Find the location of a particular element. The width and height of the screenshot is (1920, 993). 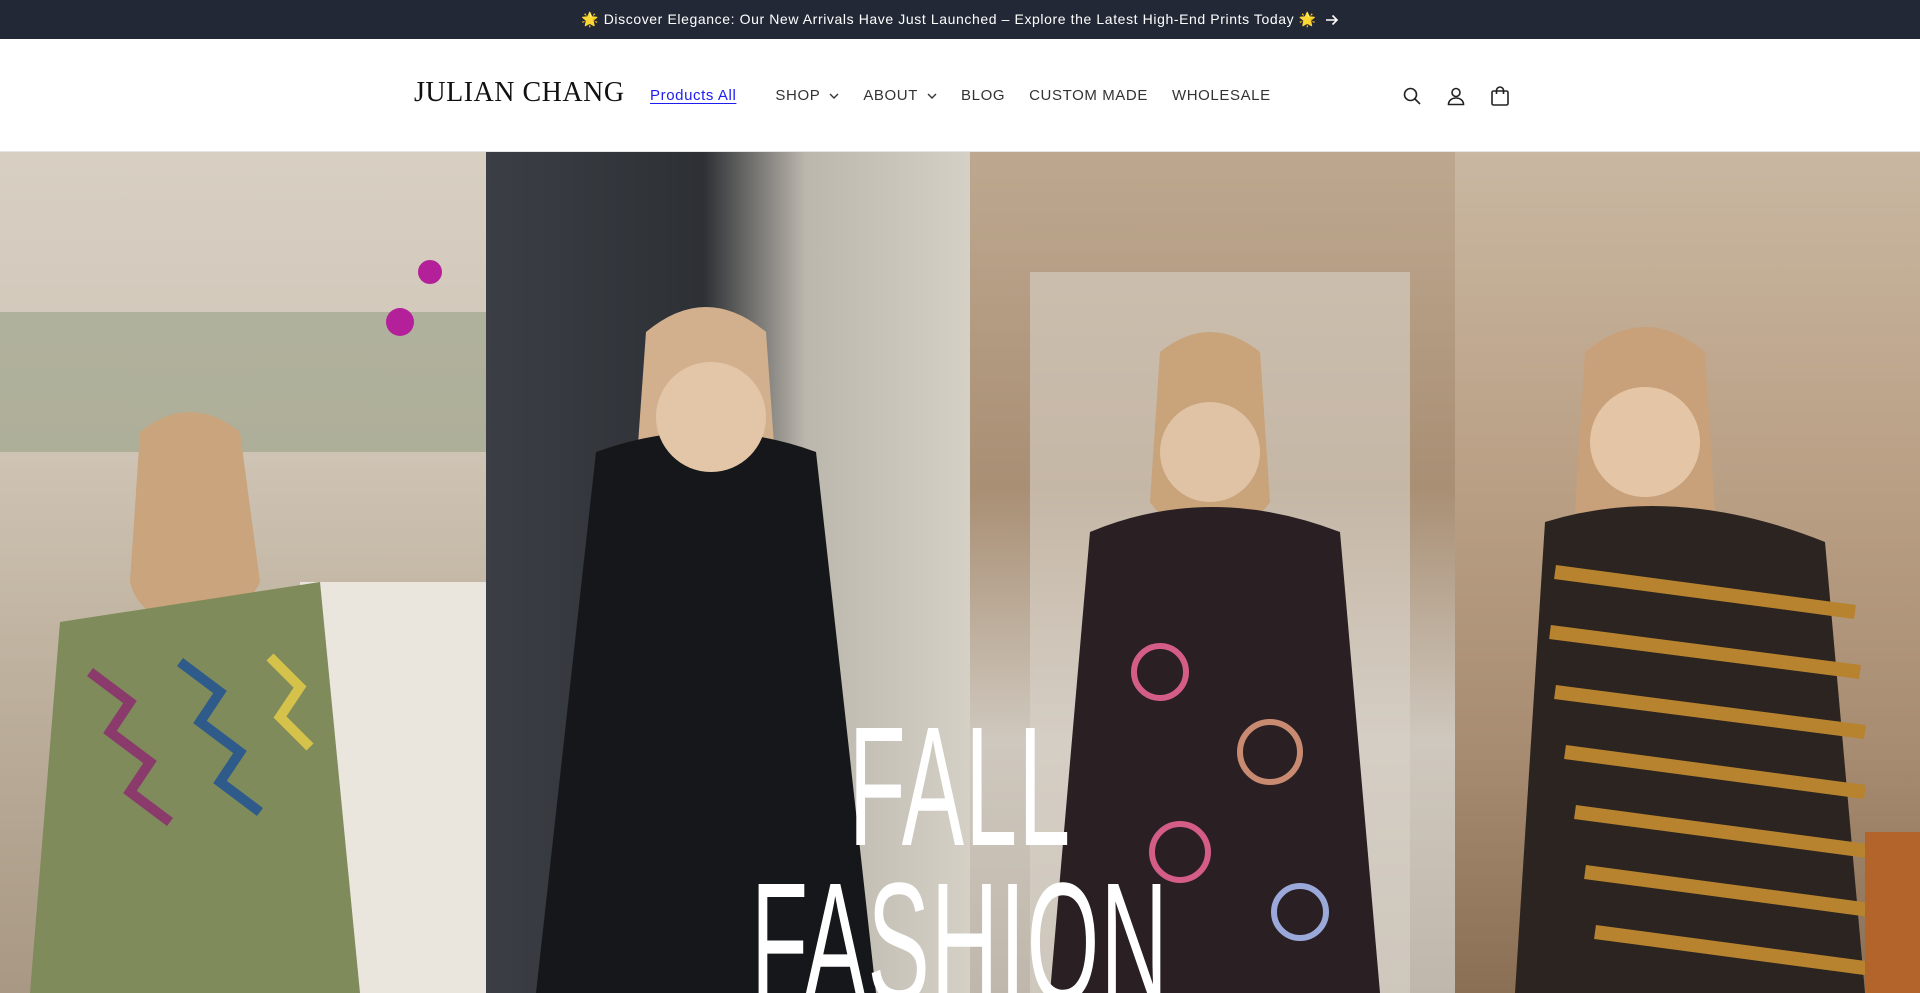

nav-shop-label: SHOP is located at coordinates (798, 95).